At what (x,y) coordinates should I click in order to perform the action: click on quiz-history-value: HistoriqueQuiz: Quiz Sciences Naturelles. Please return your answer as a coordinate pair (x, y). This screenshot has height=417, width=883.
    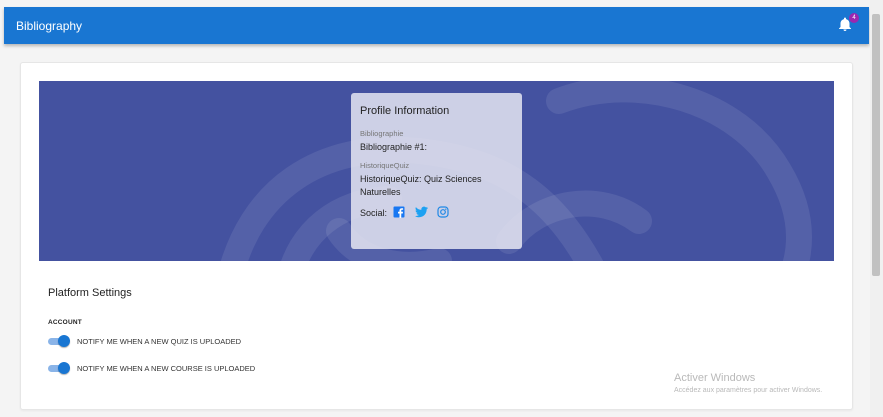
    Looking at the image, I should click on (421, 185).